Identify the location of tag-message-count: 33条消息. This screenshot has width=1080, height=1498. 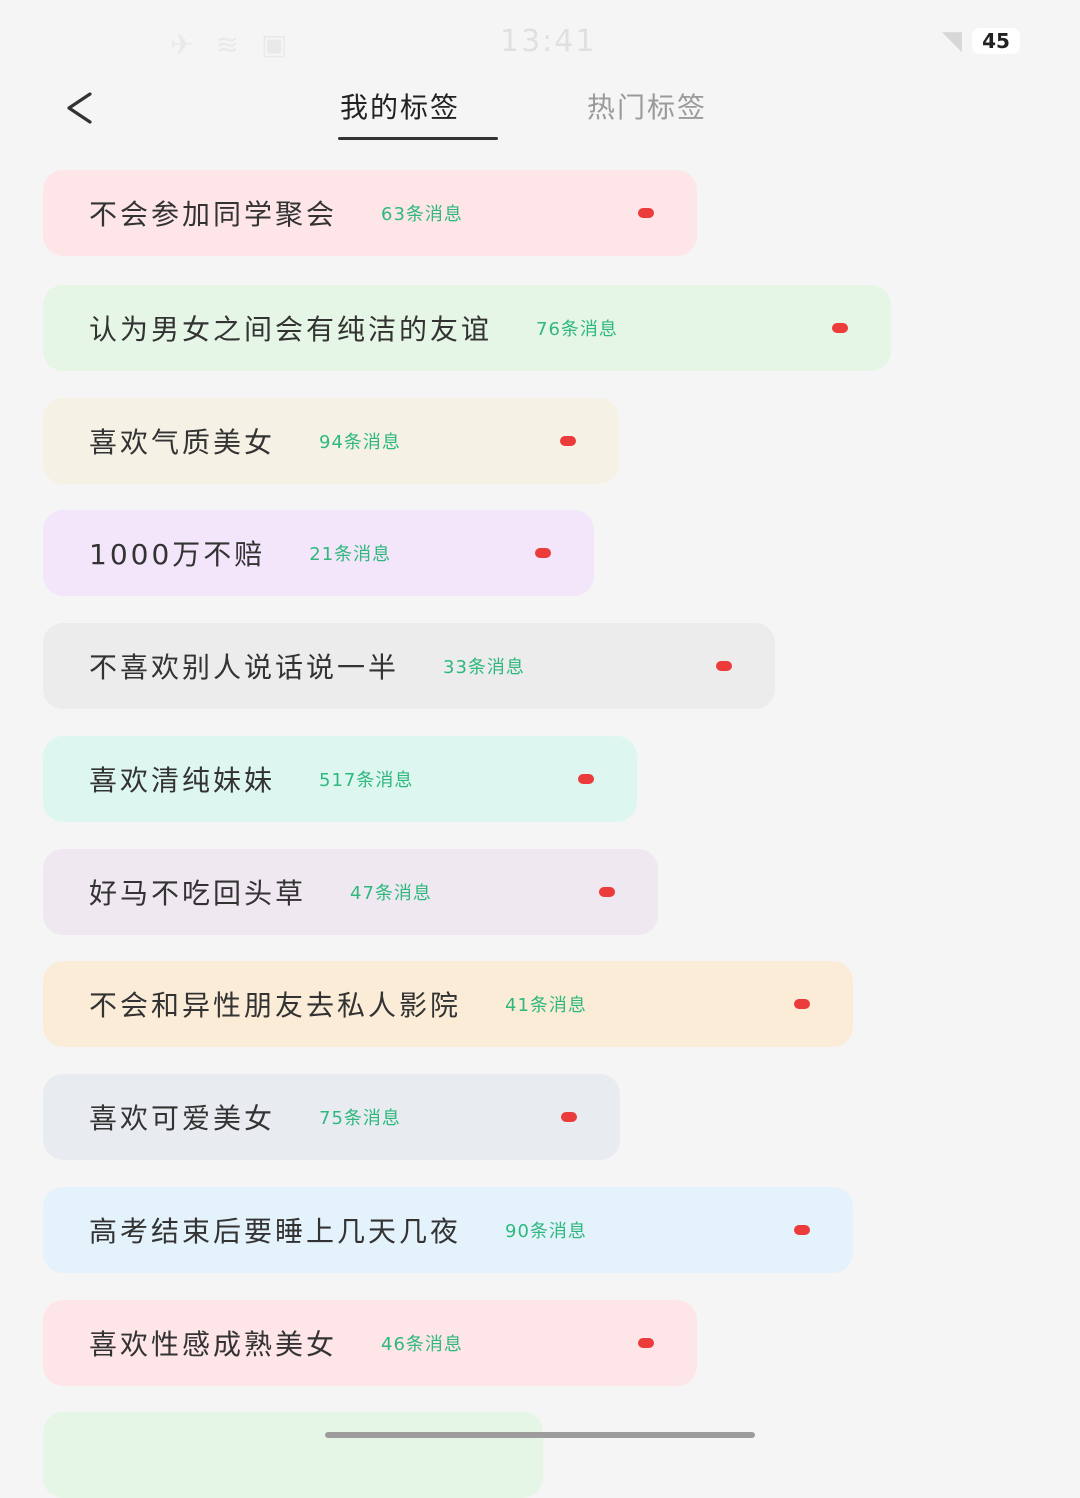
(484, 667).